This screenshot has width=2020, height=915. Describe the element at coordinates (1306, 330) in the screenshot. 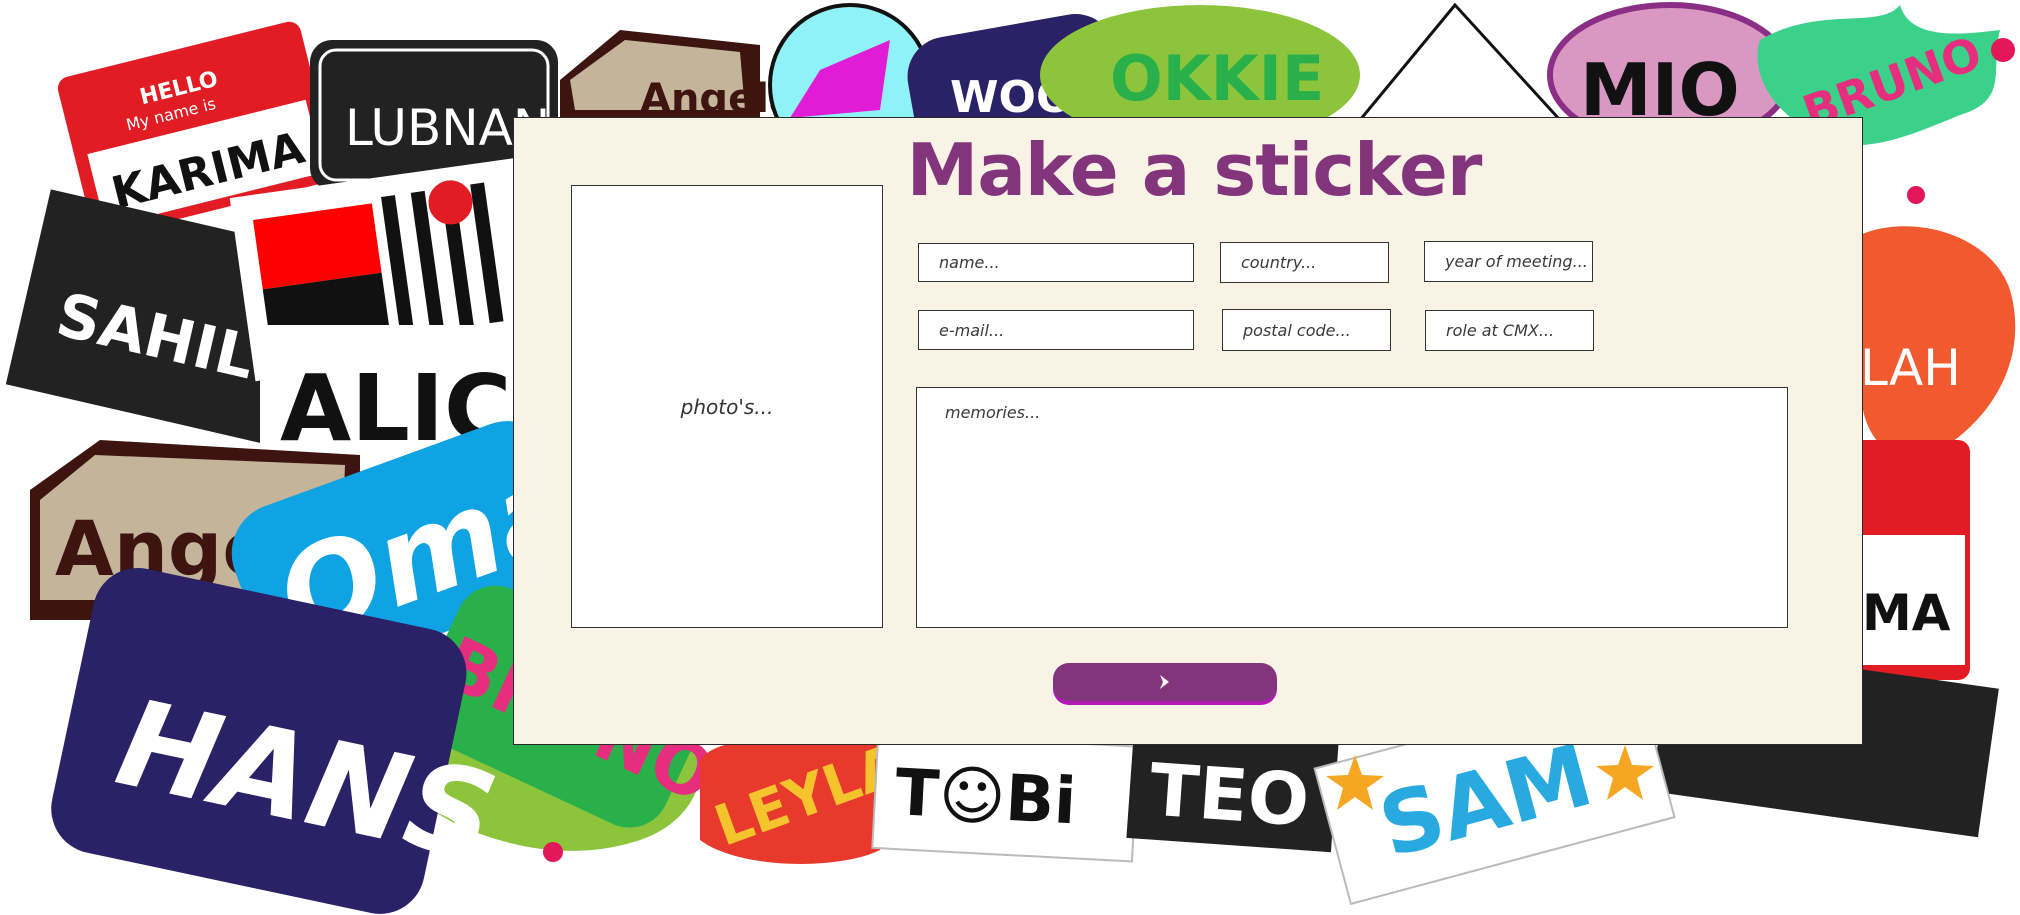

I see `postal-code-input` at that location.